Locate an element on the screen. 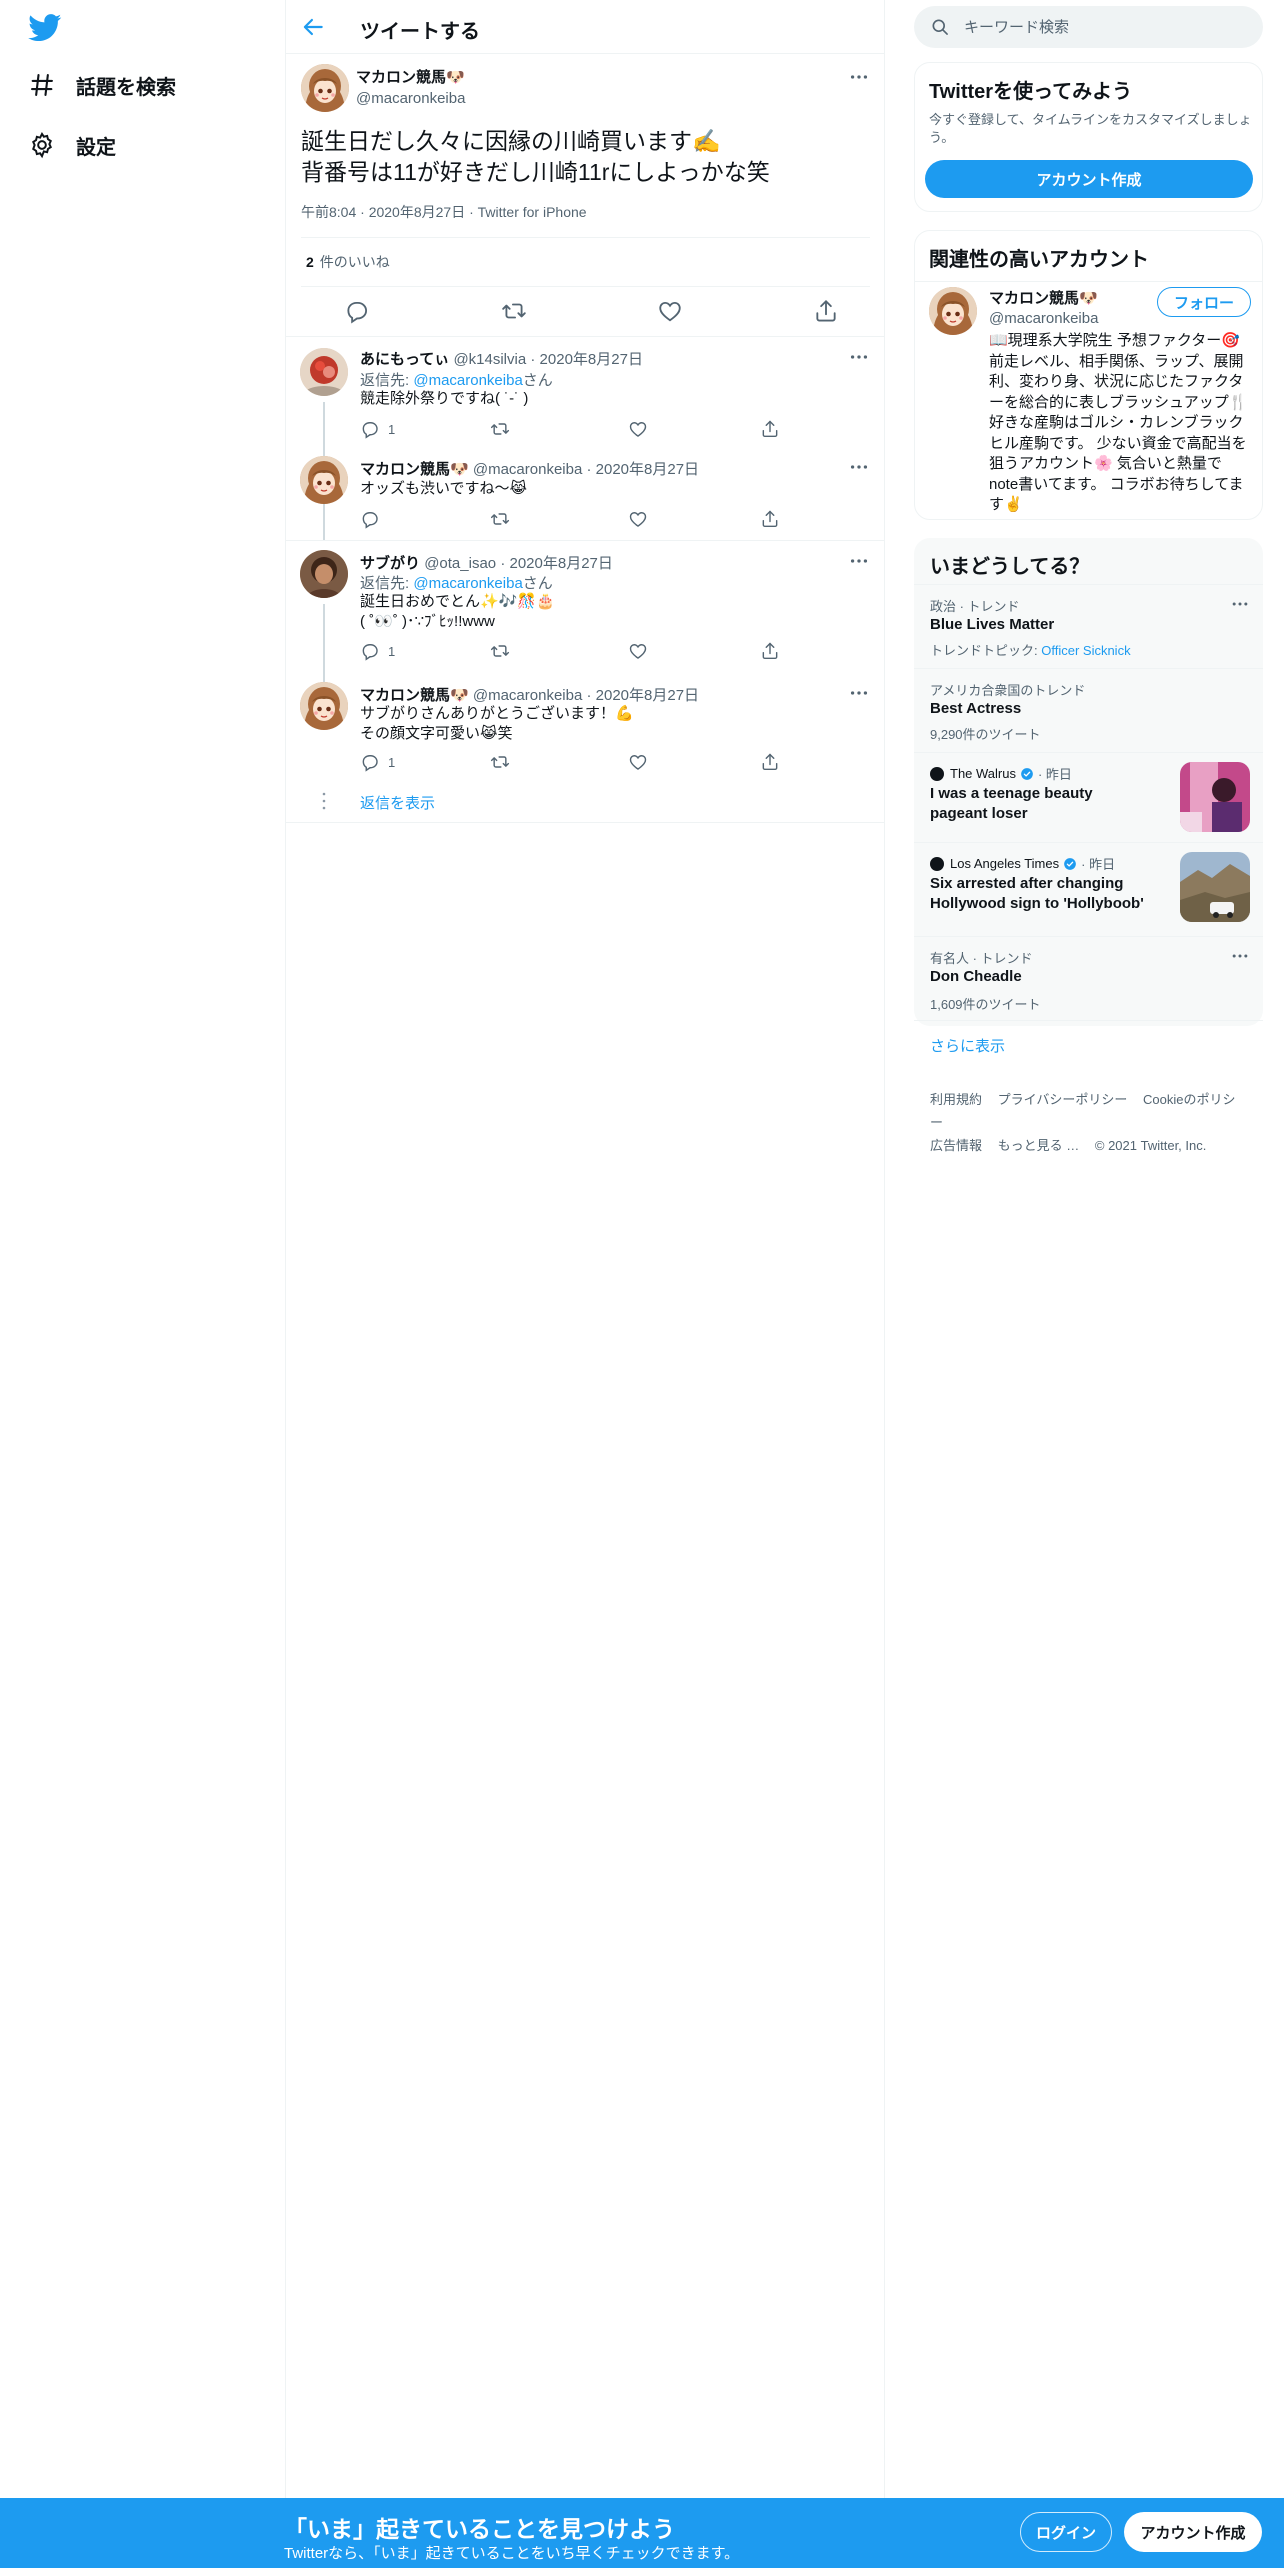 The width and height of the screenshot is (1284, 2568). likes-count: 2 件のいいね is located at coordinates (348, 262).